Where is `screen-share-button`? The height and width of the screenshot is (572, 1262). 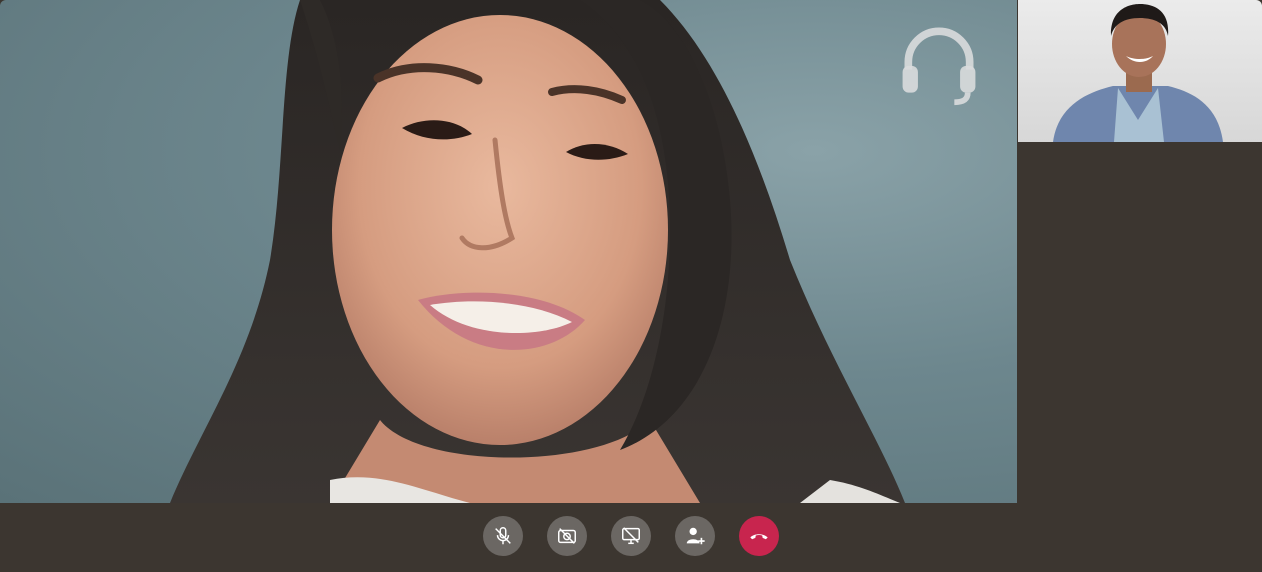 screen-share-button is located at coordinates (631, 536).